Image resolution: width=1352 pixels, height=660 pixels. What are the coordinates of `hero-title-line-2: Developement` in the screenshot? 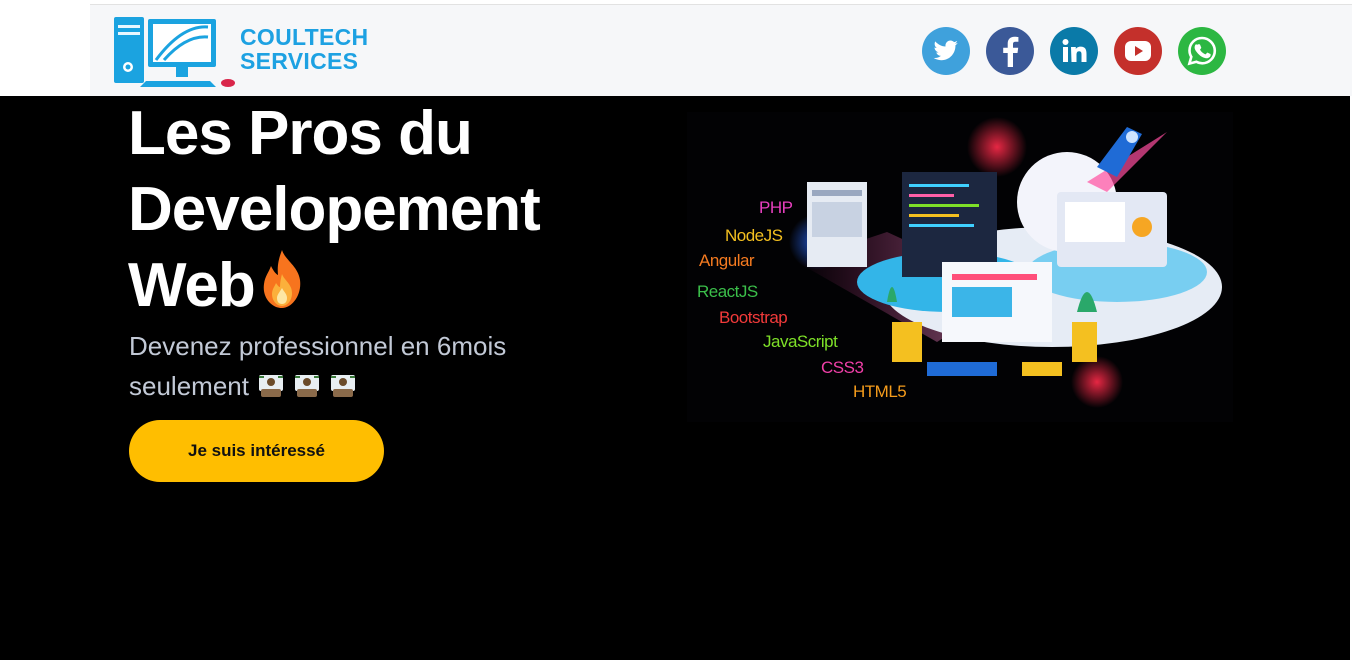 It's located at (334, 209).